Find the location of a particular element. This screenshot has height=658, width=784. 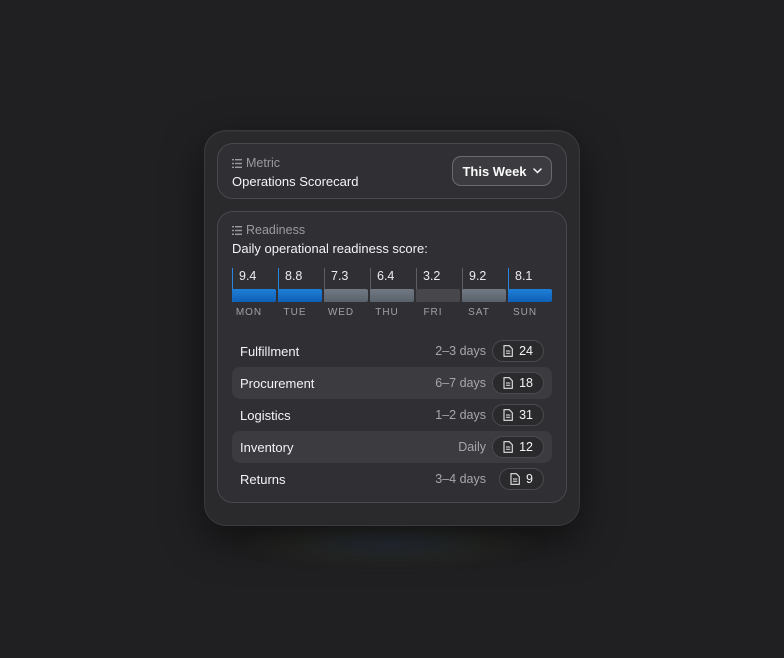

process-name: Returns is located at coordinates (263, 479).